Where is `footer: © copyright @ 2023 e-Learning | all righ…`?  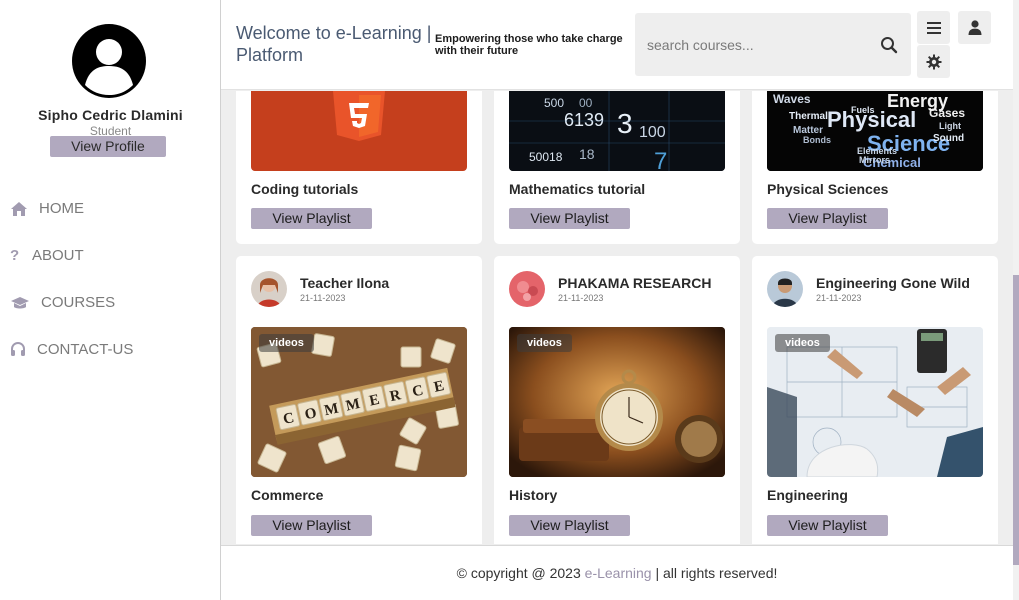
footer: © copyright @ 2023 e-Learning | all righ… is located at coordinates (617, 572).